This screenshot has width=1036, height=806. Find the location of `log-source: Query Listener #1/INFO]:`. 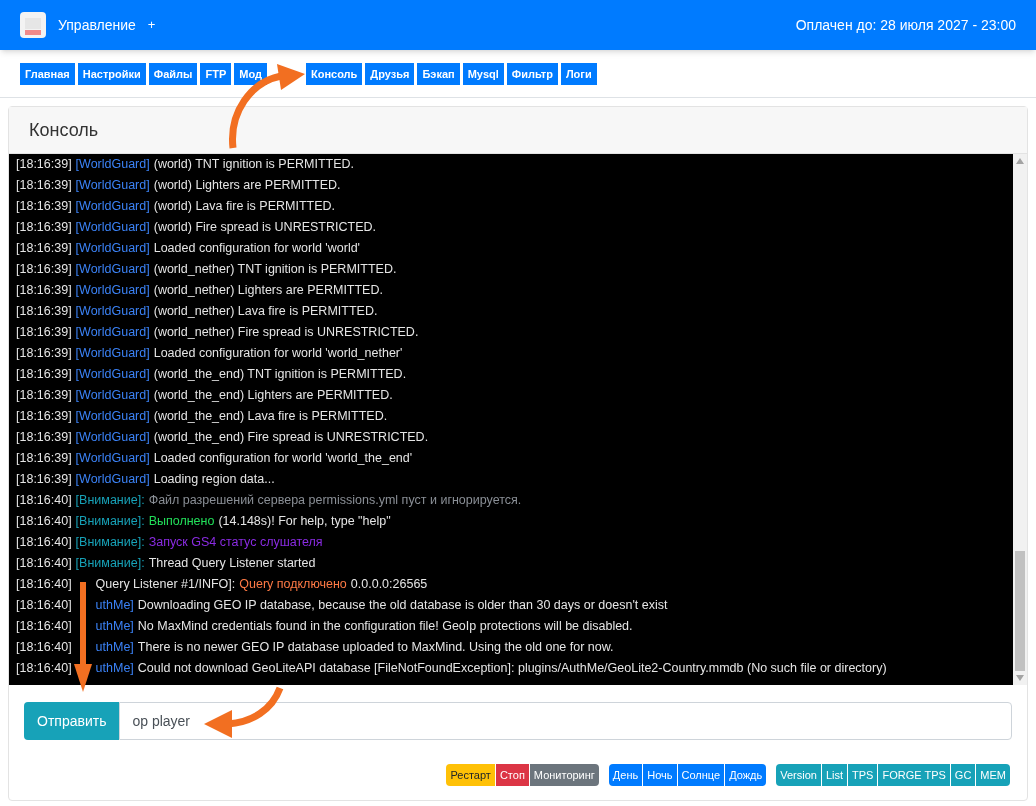

log-source: Query Listener #1/INFO]: is located at coordinates (165, 584).